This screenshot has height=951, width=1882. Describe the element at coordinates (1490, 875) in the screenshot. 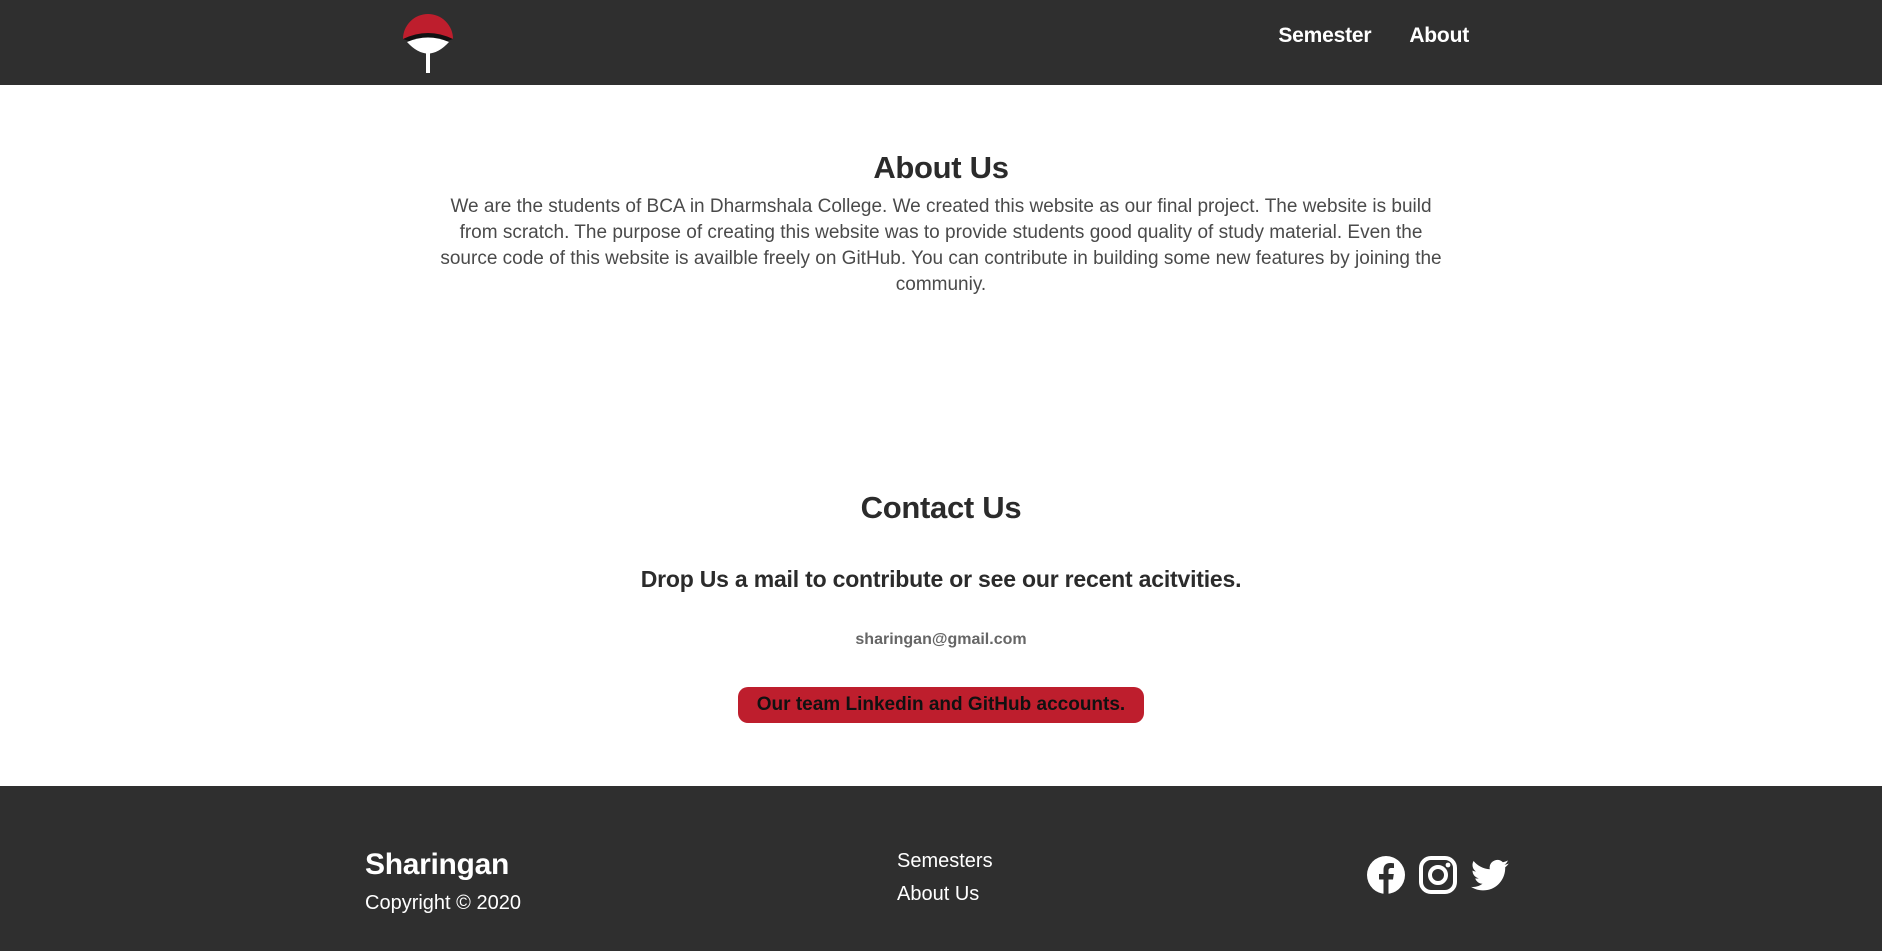

I see `twitter-icon` at that location.